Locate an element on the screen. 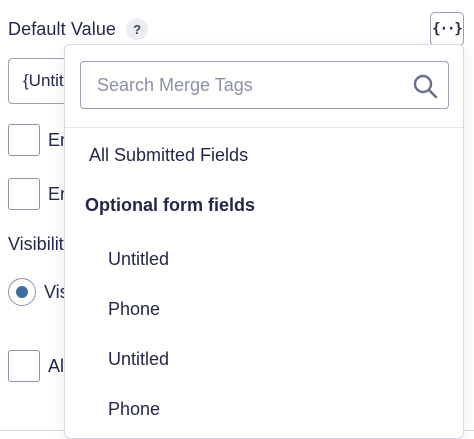  search-field is located at coordinates (264, 85).